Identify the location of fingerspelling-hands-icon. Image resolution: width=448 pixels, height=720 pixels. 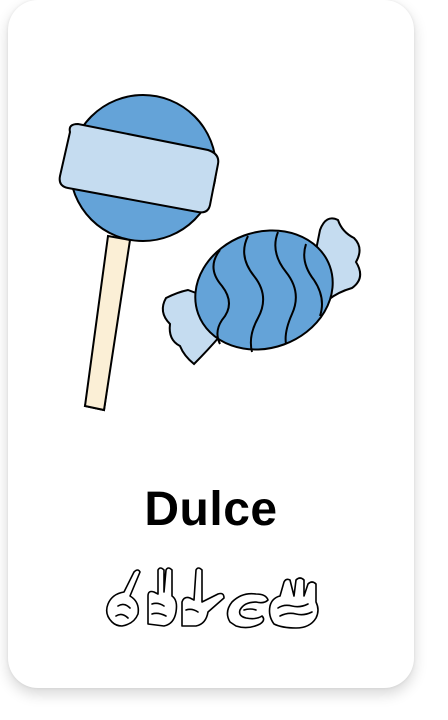
(212, 598).